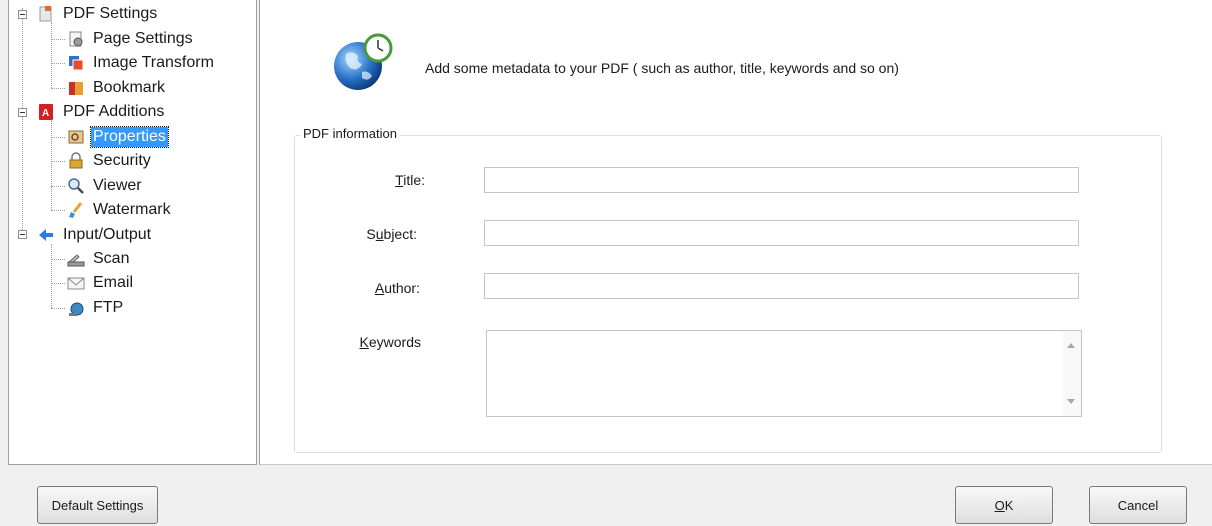 This screenshot has width=1212, height=526. I want to click on tree-item-security: Security, so click(110, 161).